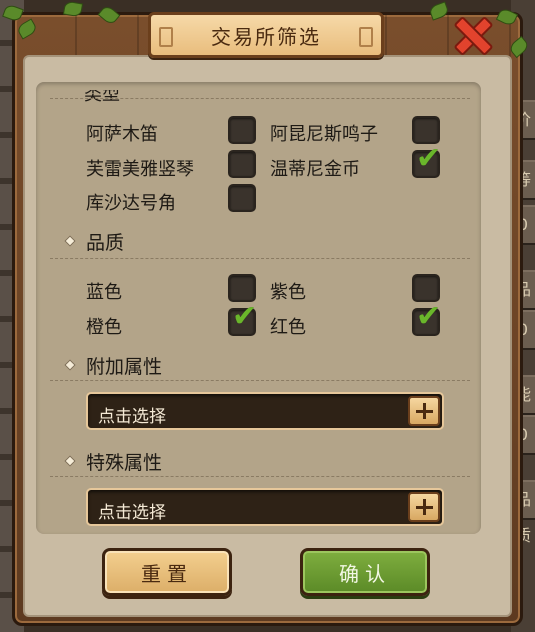  Describe the element at coordinates (242, 130) in the screenshot. I see `checkbox-asamu-flute` at that location.